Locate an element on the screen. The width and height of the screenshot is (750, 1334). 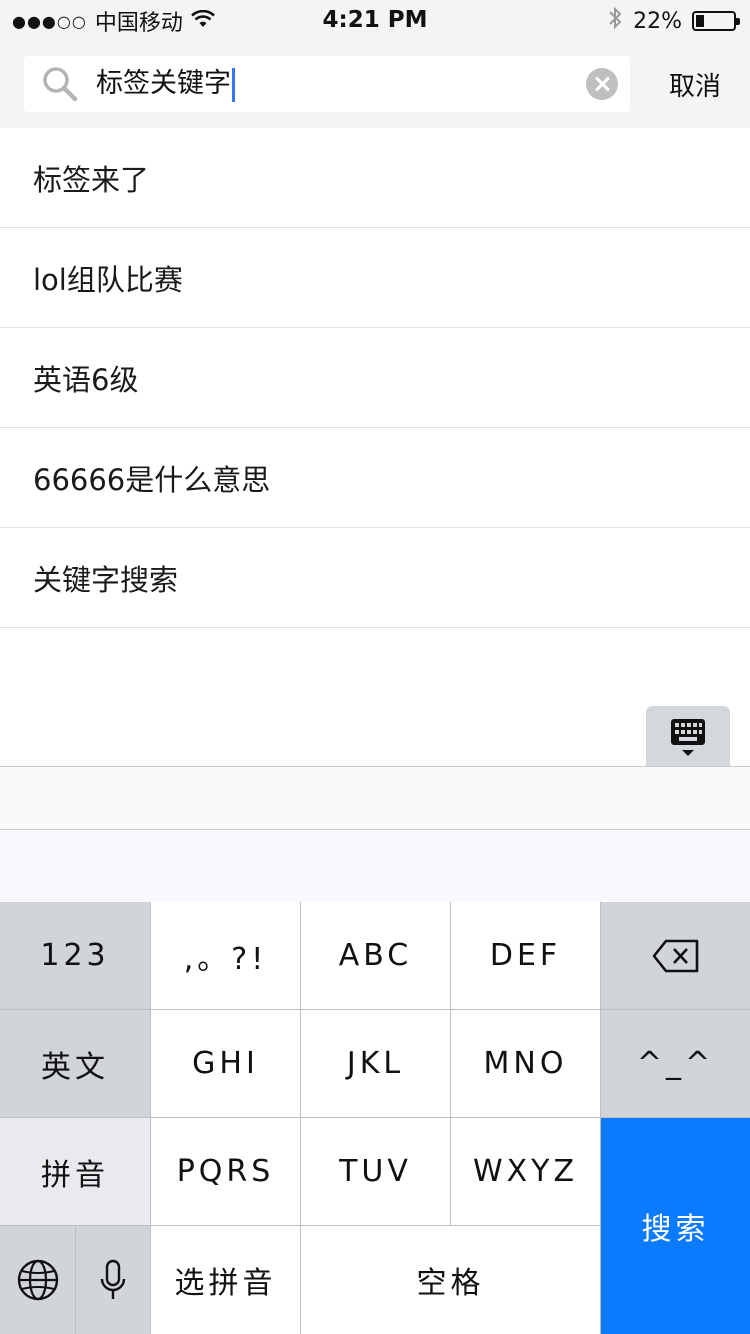
key-label: WXYZ is located at coordinates (525, 1171).